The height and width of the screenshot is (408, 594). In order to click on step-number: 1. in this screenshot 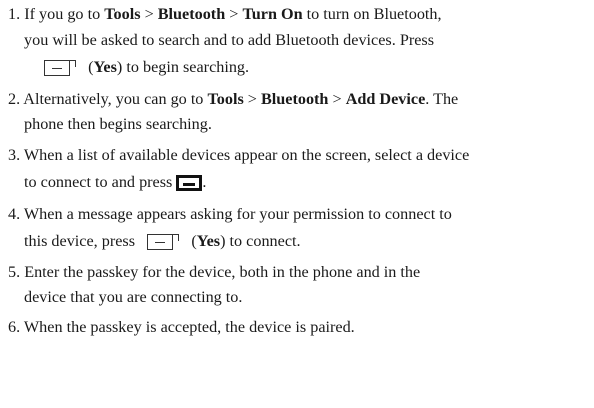, I will do `click(14, 14)`.